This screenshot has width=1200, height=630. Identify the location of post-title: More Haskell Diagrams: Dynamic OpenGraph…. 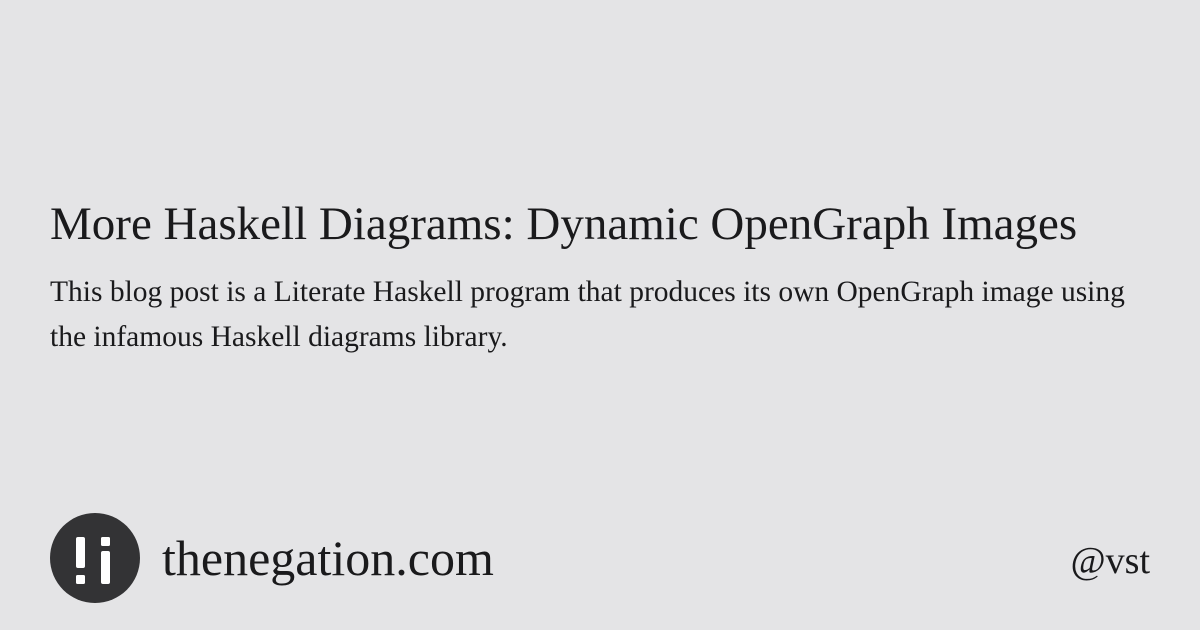
(564, 224).